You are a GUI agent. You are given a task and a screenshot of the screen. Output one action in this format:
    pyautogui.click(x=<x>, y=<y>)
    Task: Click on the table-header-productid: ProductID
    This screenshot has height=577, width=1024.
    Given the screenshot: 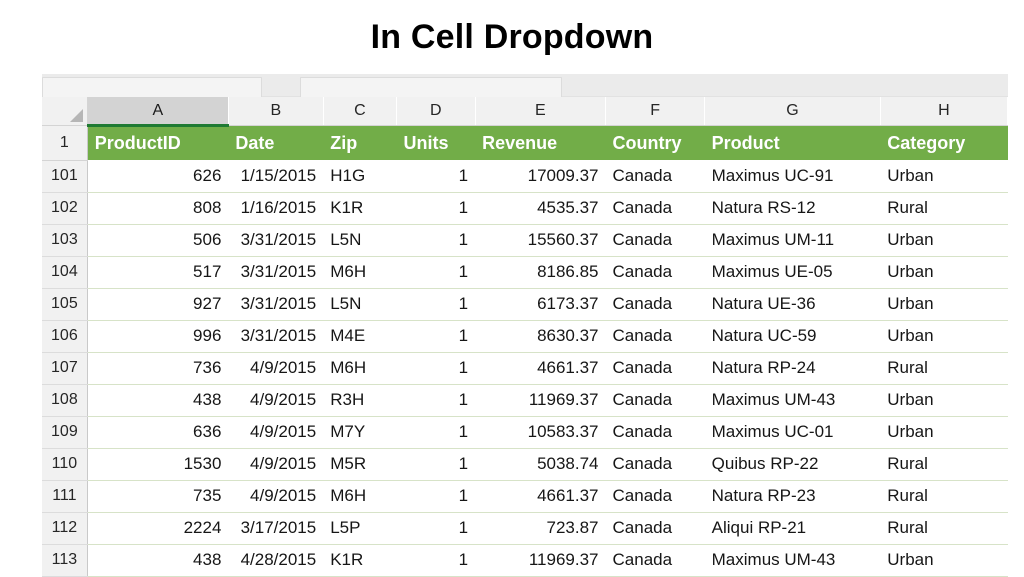 What is the action you would take?
    pyautogui.click(x=158, y=142)
    